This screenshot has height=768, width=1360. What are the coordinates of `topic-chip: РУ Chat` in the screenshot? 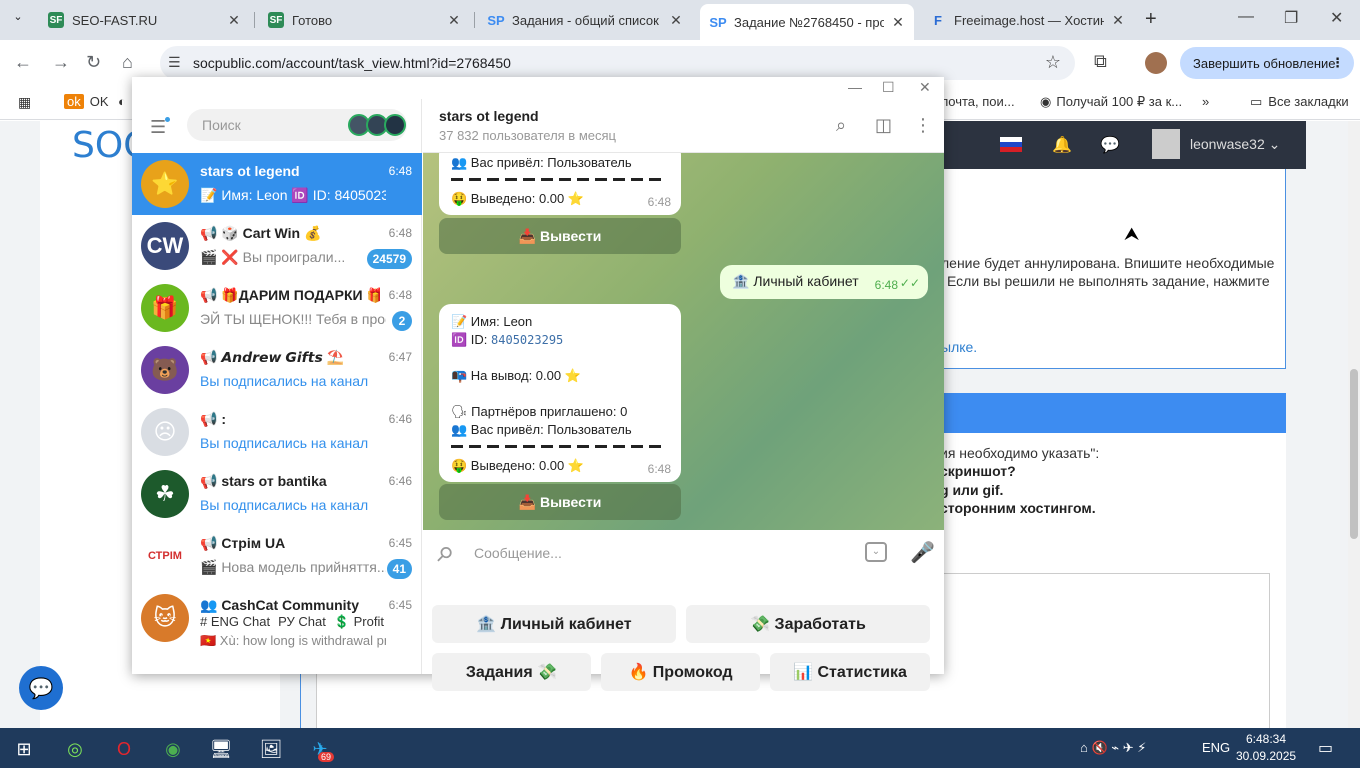 It's located at (302, 621).